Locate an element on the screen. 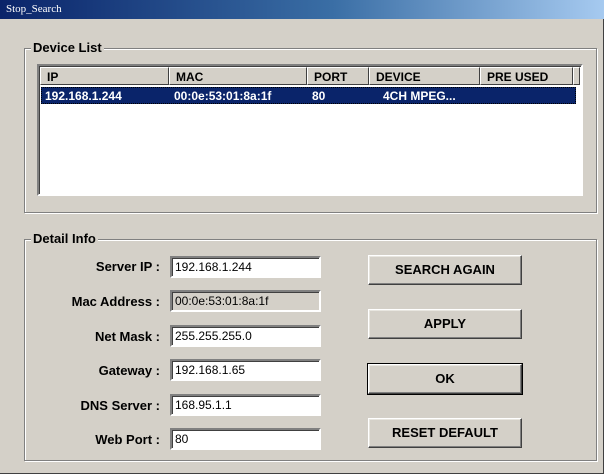  search-again-button: SEARCH AGAIN is located at coordinates (445, 270).